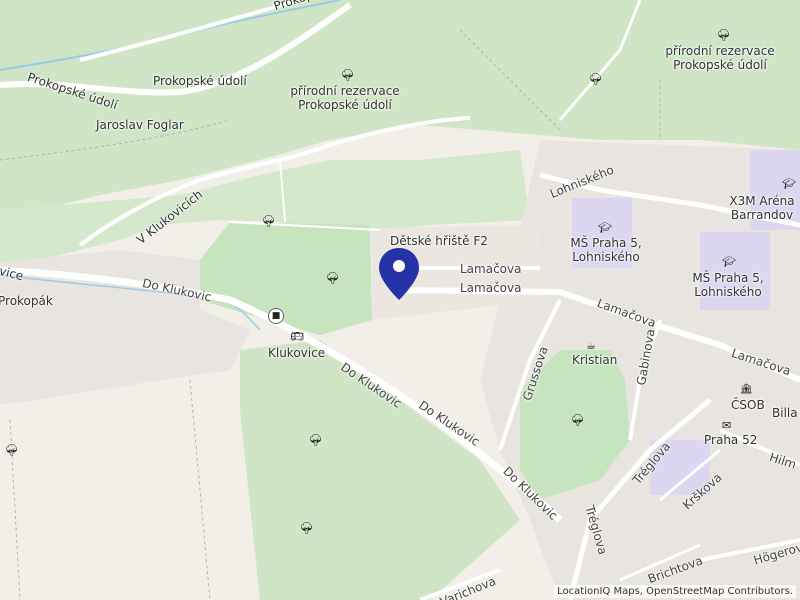  I want to click on label-csob: ČSOB, so click(748, 405).